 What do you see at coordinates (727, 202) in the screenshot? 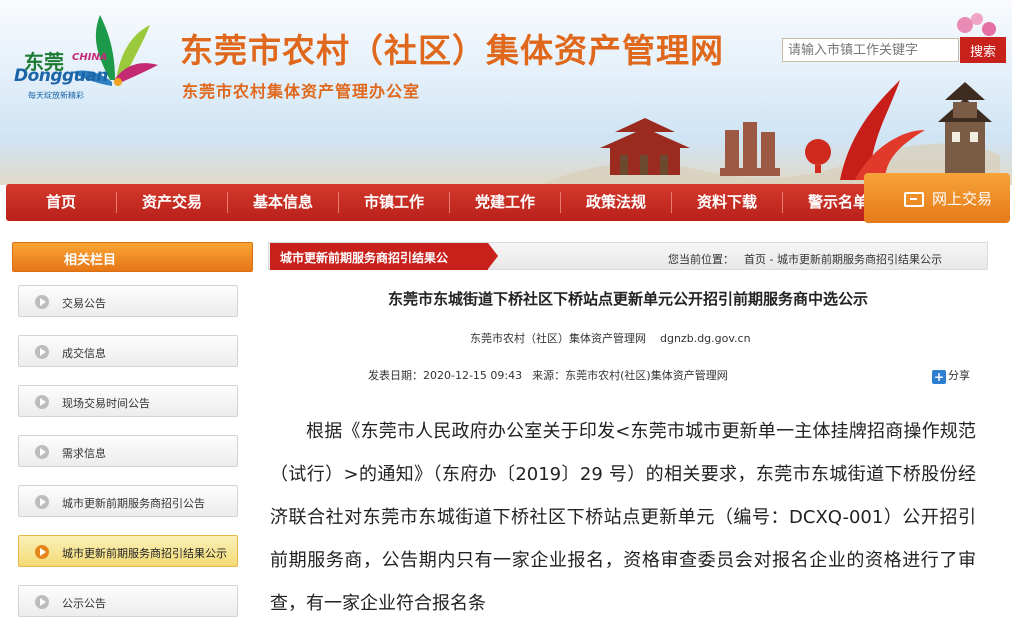
I see `nav-item-downloads: 资料下载` at bounding box center [727, 202].